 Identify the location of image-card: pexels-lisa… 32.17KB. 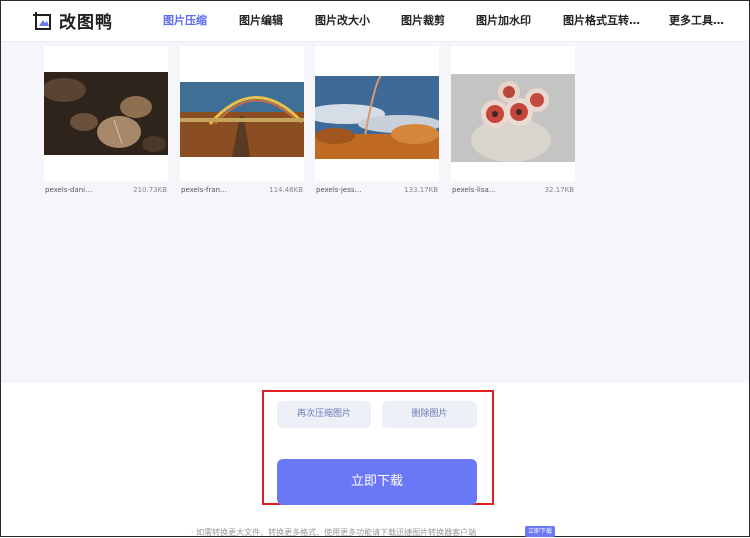
(513, 120).